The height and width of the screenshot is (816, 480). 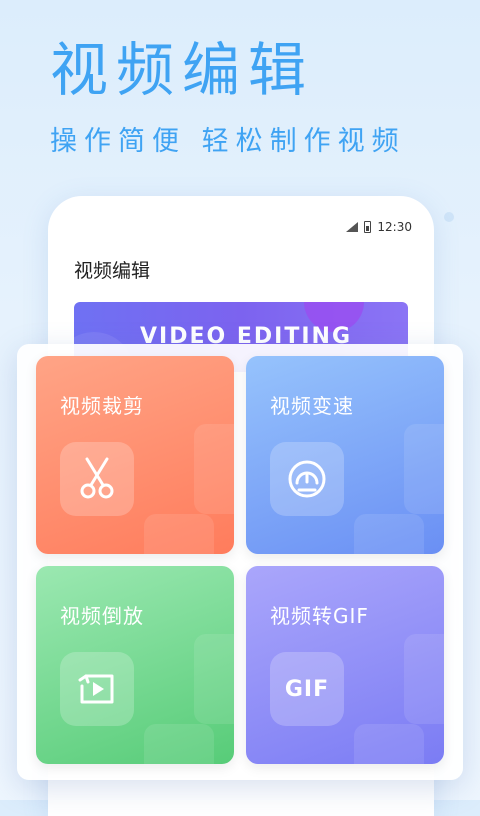 I want to click on background-dot, so click(x=449, y=217).